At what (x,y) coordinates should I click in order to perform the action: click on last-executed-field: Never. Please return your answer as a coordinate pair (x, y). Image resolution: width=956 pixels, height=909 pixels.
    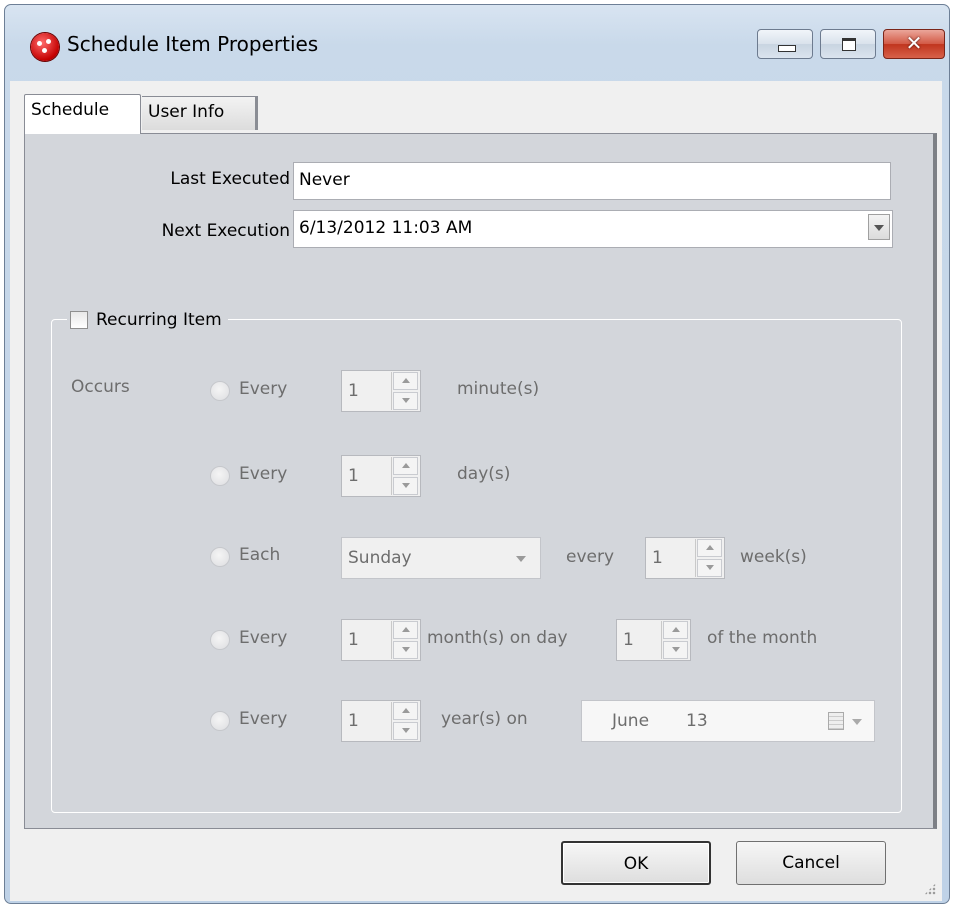
    Looking at the image, I should click on (592, 181).